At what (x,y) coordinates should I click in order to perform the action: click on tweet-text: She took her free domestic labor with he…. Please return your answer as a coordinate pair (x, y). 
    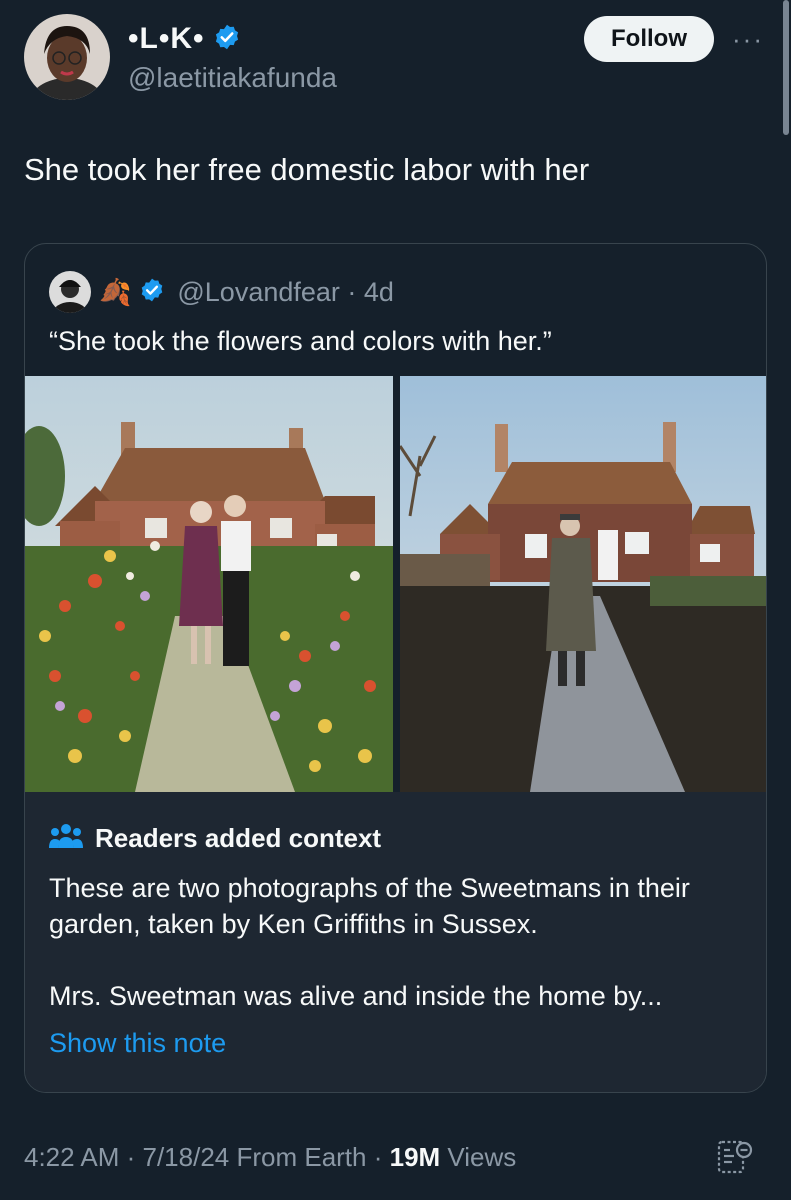
    Looking at the image, I should click on (307, 169).